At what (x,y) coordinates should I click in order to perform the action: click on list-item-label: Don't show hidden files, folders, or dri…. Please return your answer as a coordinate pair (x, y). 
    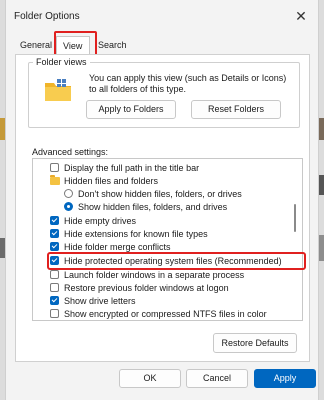
    Looking at the image, I should click on (160, 194).